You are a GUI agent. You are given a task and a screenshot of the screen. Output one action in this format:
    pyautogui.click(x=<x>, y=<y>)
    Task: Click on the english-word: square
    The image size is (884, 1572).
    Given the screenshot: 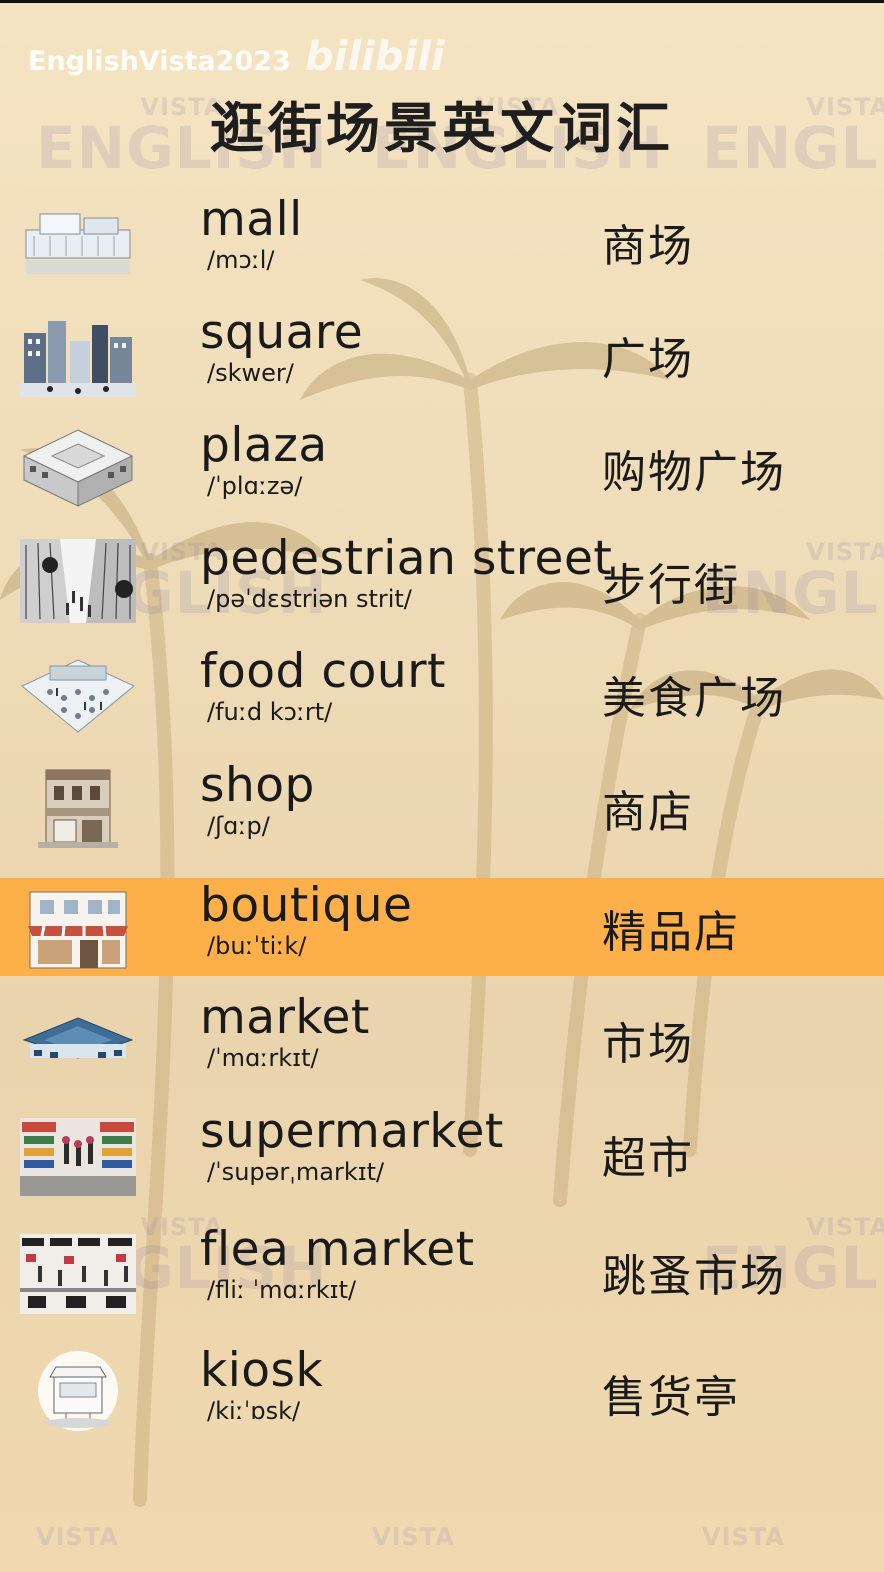 What is the action you would take?
    pyautogui.click(x=282, y=332)
    